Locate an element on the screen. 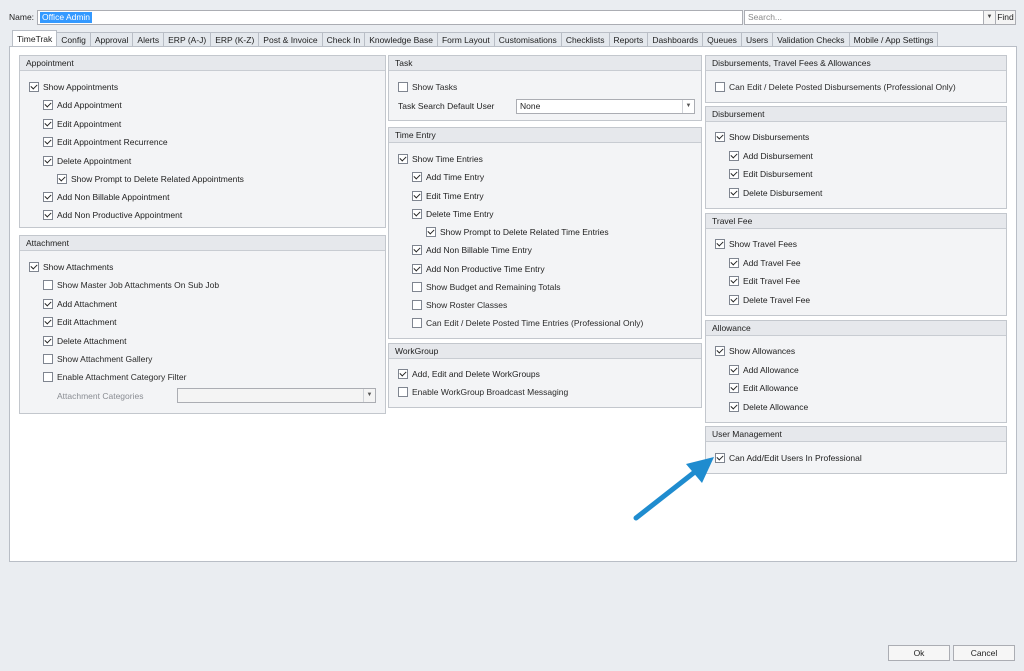  tab-approval: Approval is located at coordinates (111, 39).